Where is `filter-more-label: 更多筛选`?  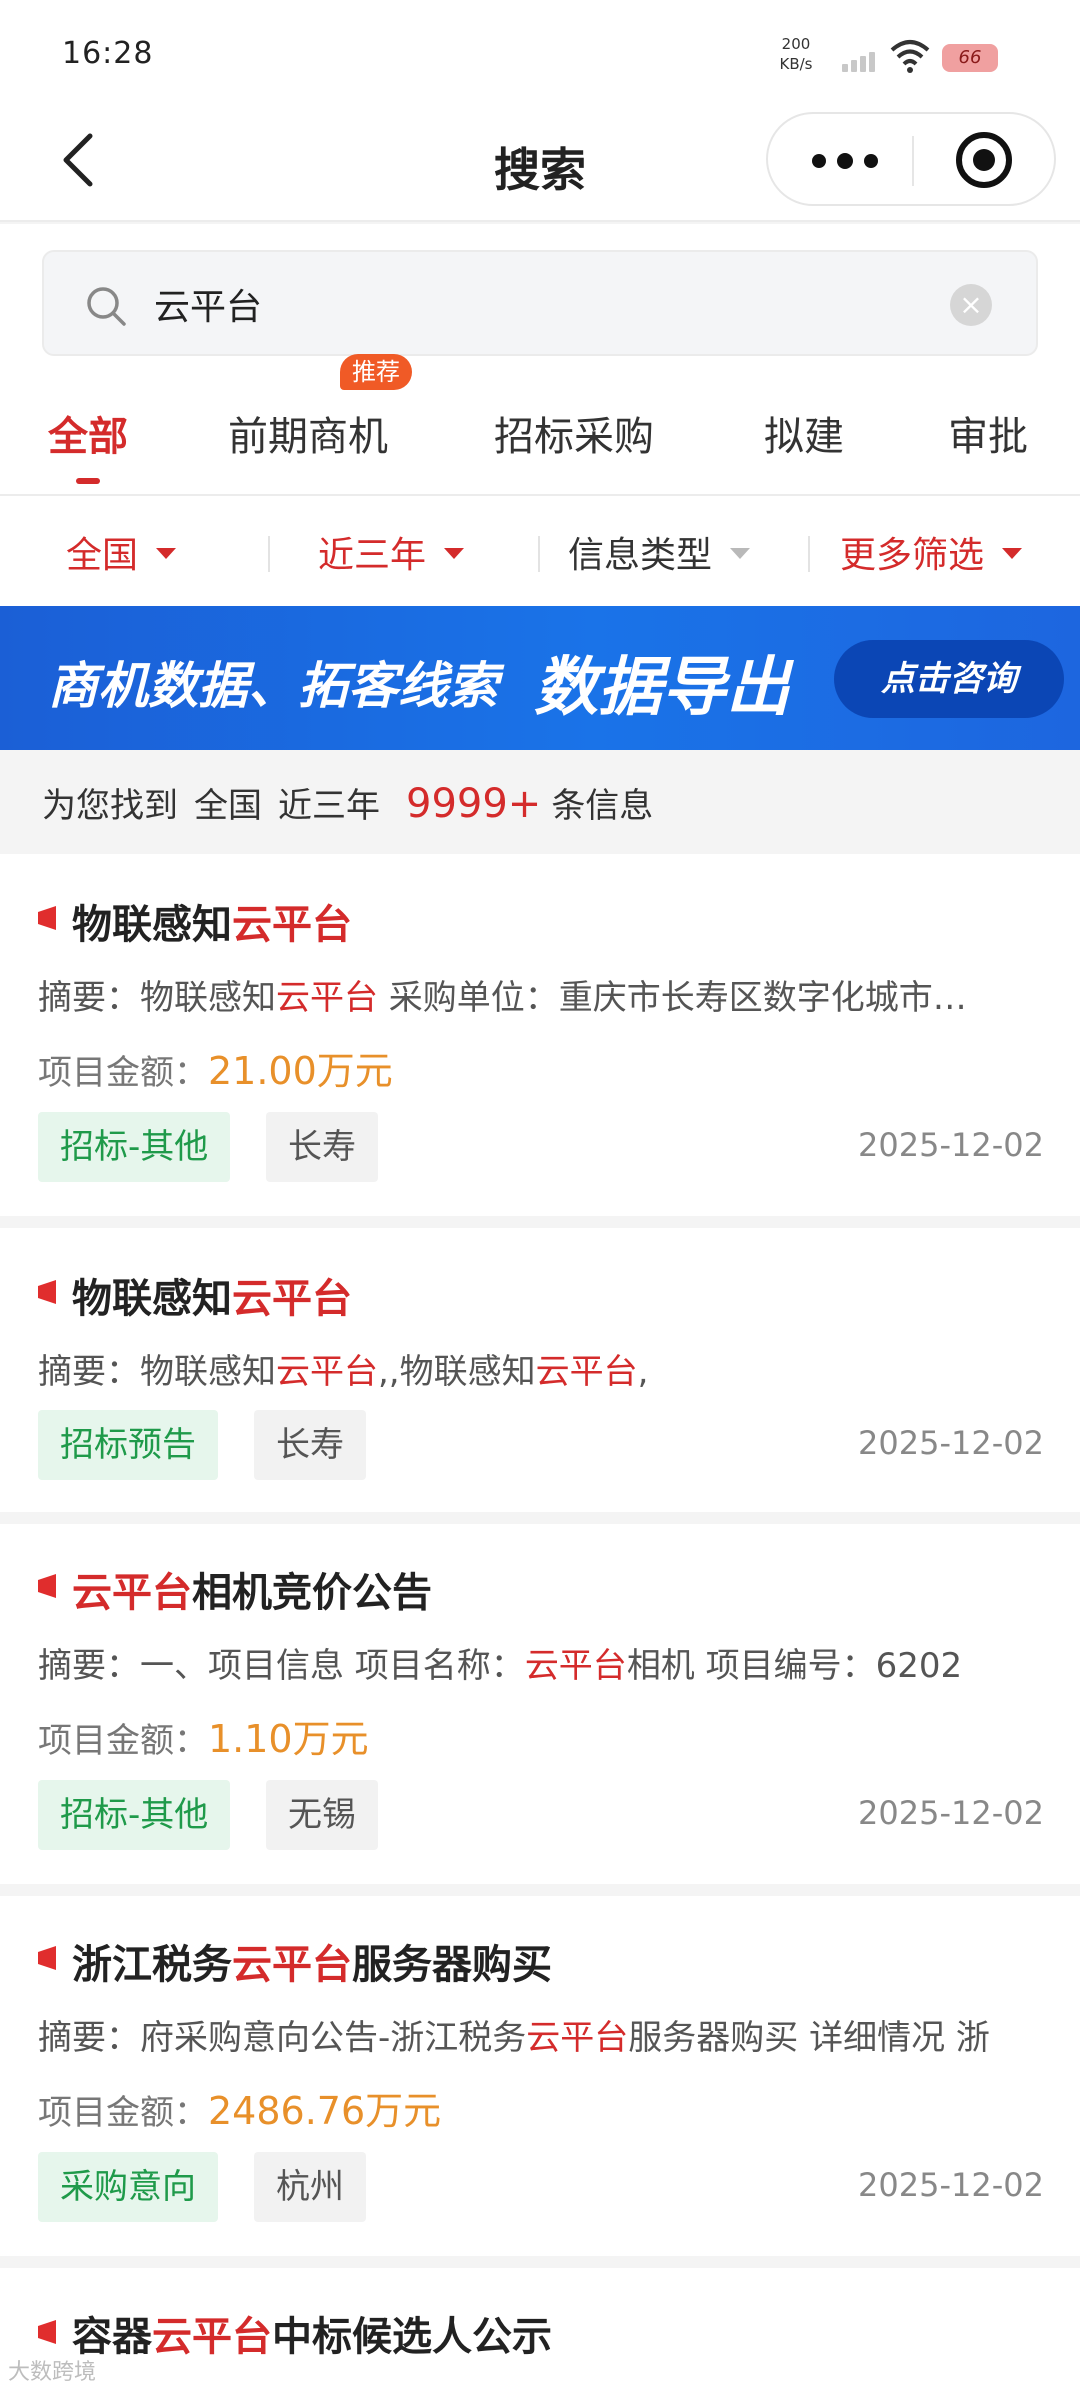 filter-more-label: 更多筛选 is located at coordinates (912, 555).